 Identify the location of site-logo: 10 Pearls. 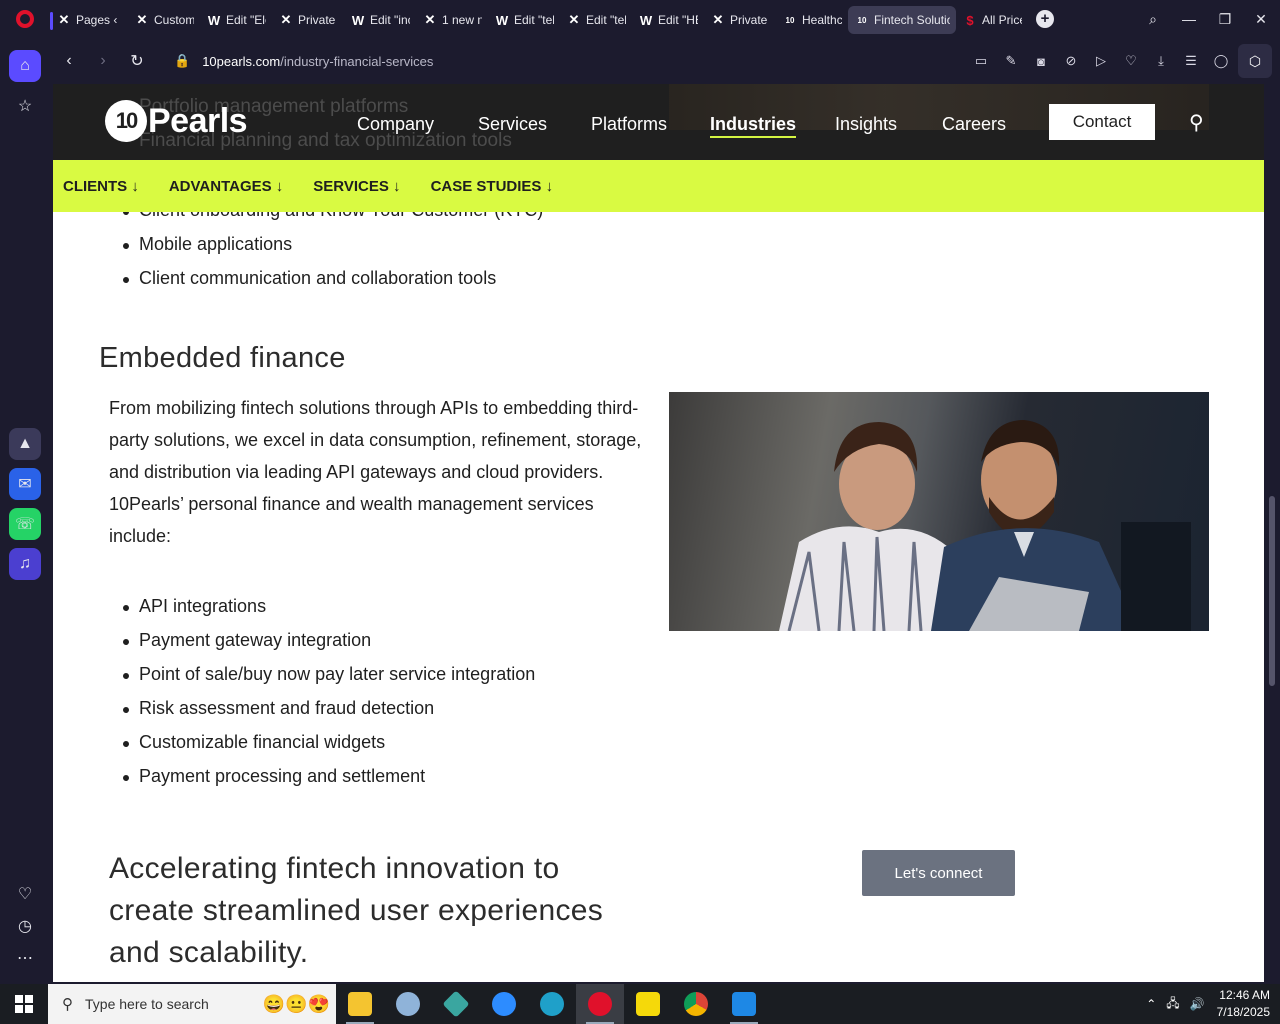
(176, 121).